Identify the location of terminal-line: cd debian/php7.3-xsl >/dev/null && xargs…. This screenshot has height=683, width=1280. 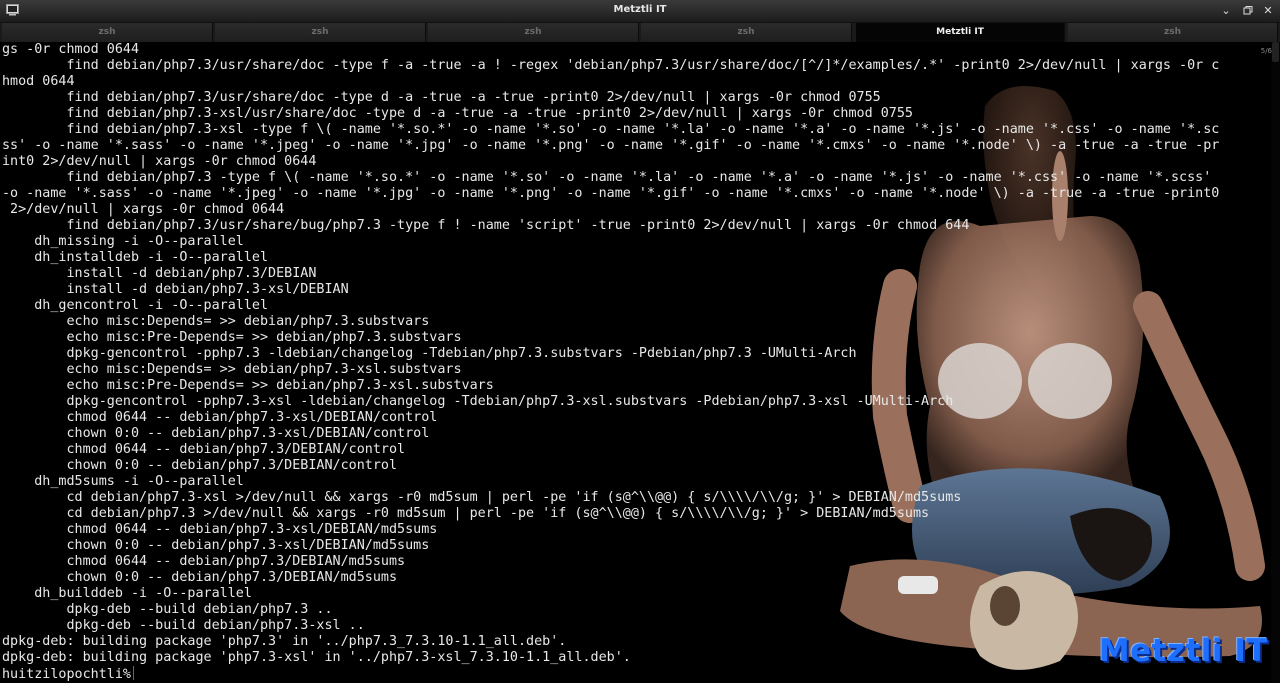
(482, 497).